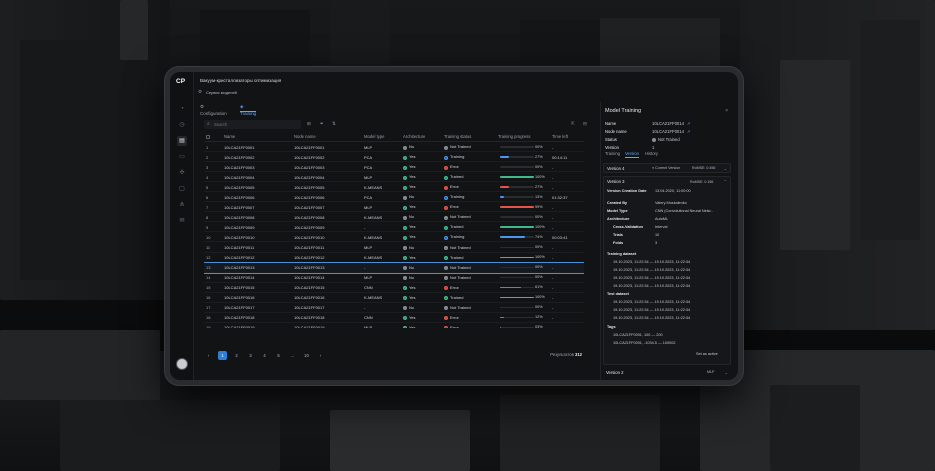 Image resolution: width=935 pixels, height=471 pixels. I want to click on page-button: 3, so click(250, 355).